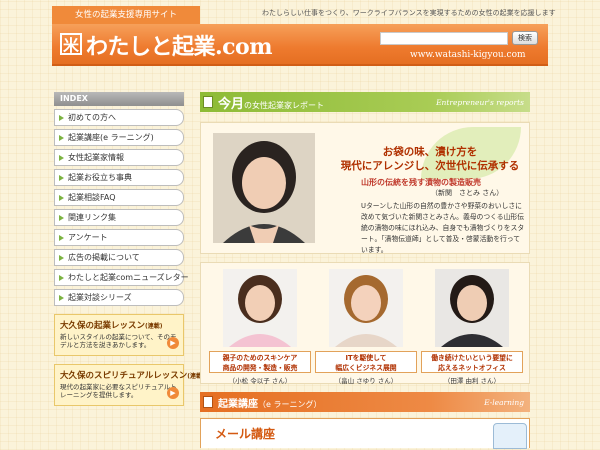  Describe the element at coordinates (118, 391) in the screenshot. I see `promo-desc: 現代の起業家に必要なスピリチュアルトレーニングを提供します。` at that location.